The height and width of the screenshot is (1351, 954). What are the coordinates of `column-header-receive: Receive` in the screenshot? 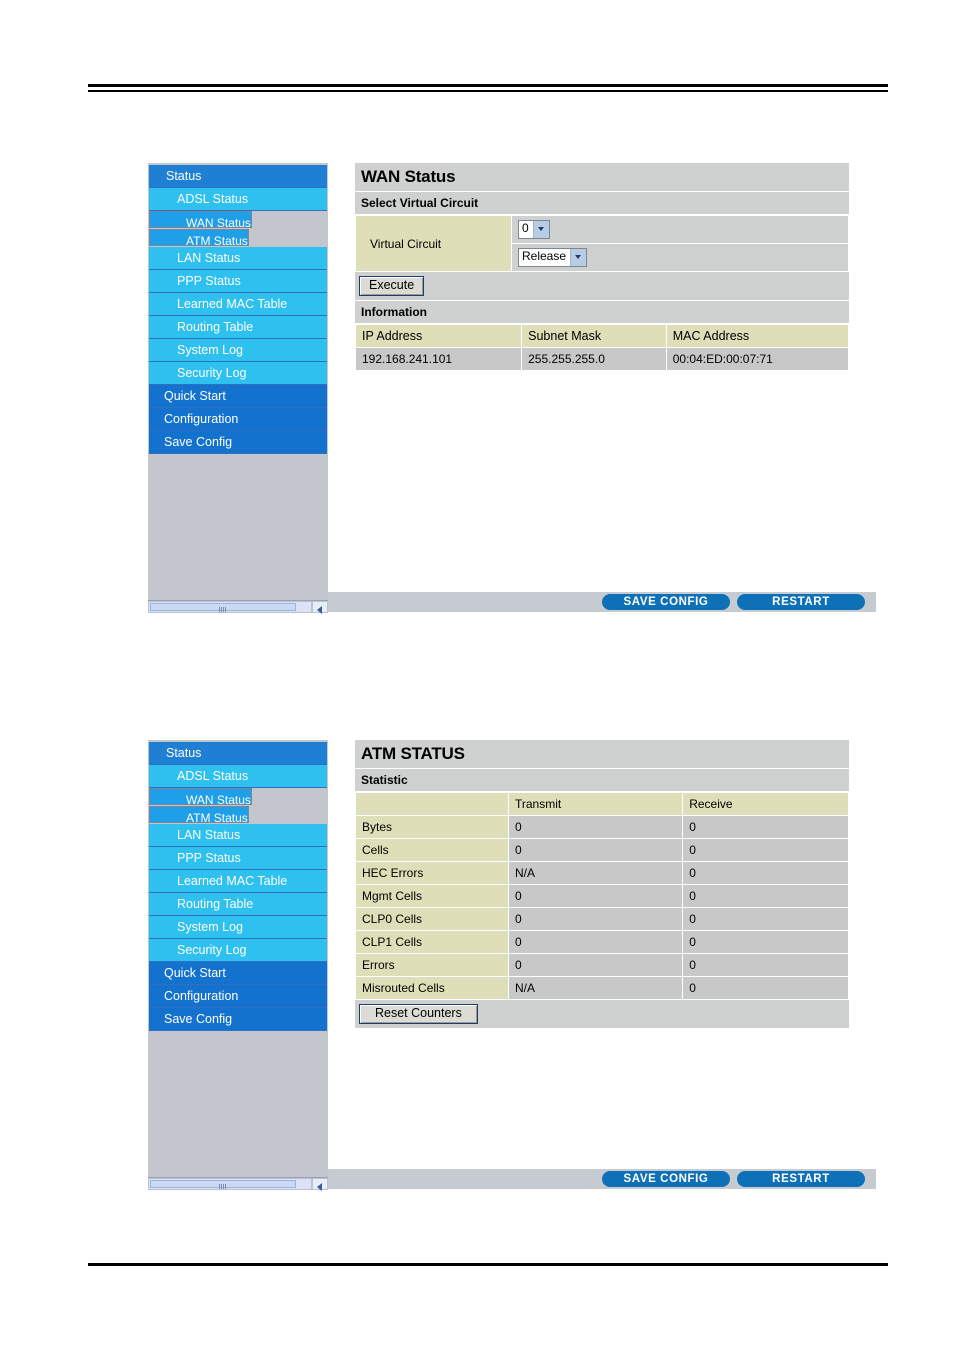 It's located at (765, 804).